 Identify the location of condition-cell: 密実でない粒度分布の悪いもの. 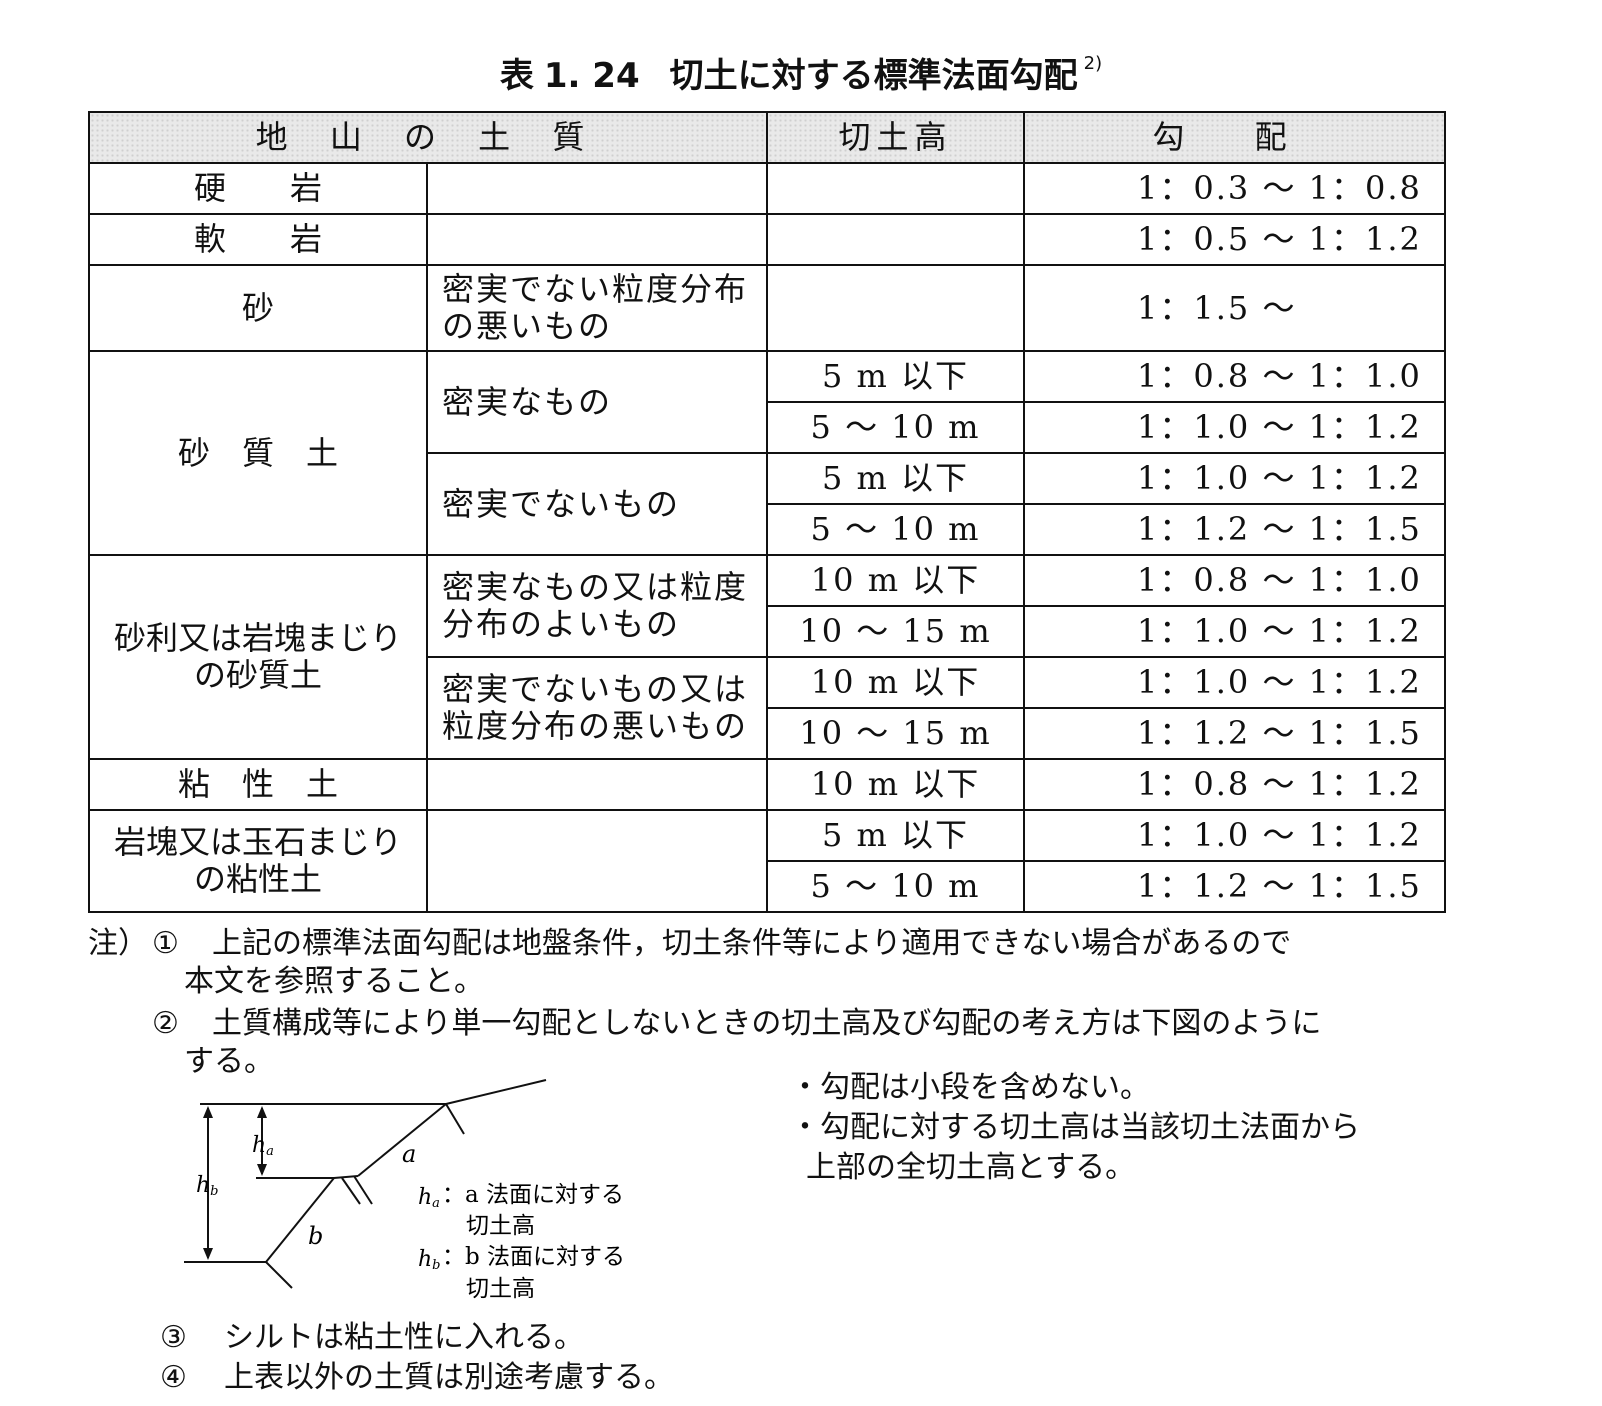
(597, 308).